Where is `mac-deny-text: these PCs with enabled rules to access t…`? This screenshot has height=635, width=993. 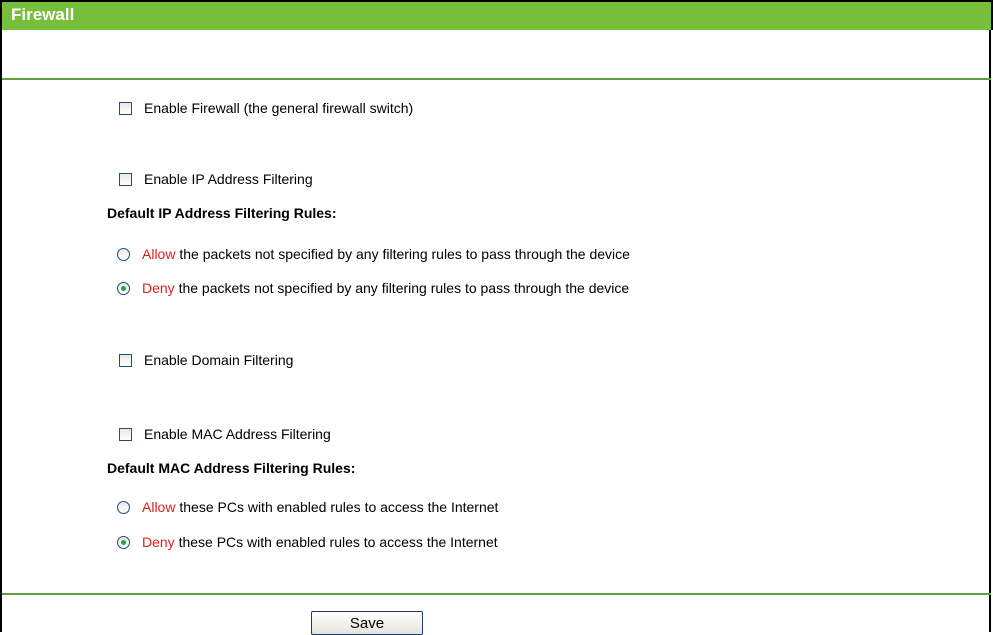 mac-deny-text: these PCs with enabled rules to access t… is located at coordinates (336, 542).